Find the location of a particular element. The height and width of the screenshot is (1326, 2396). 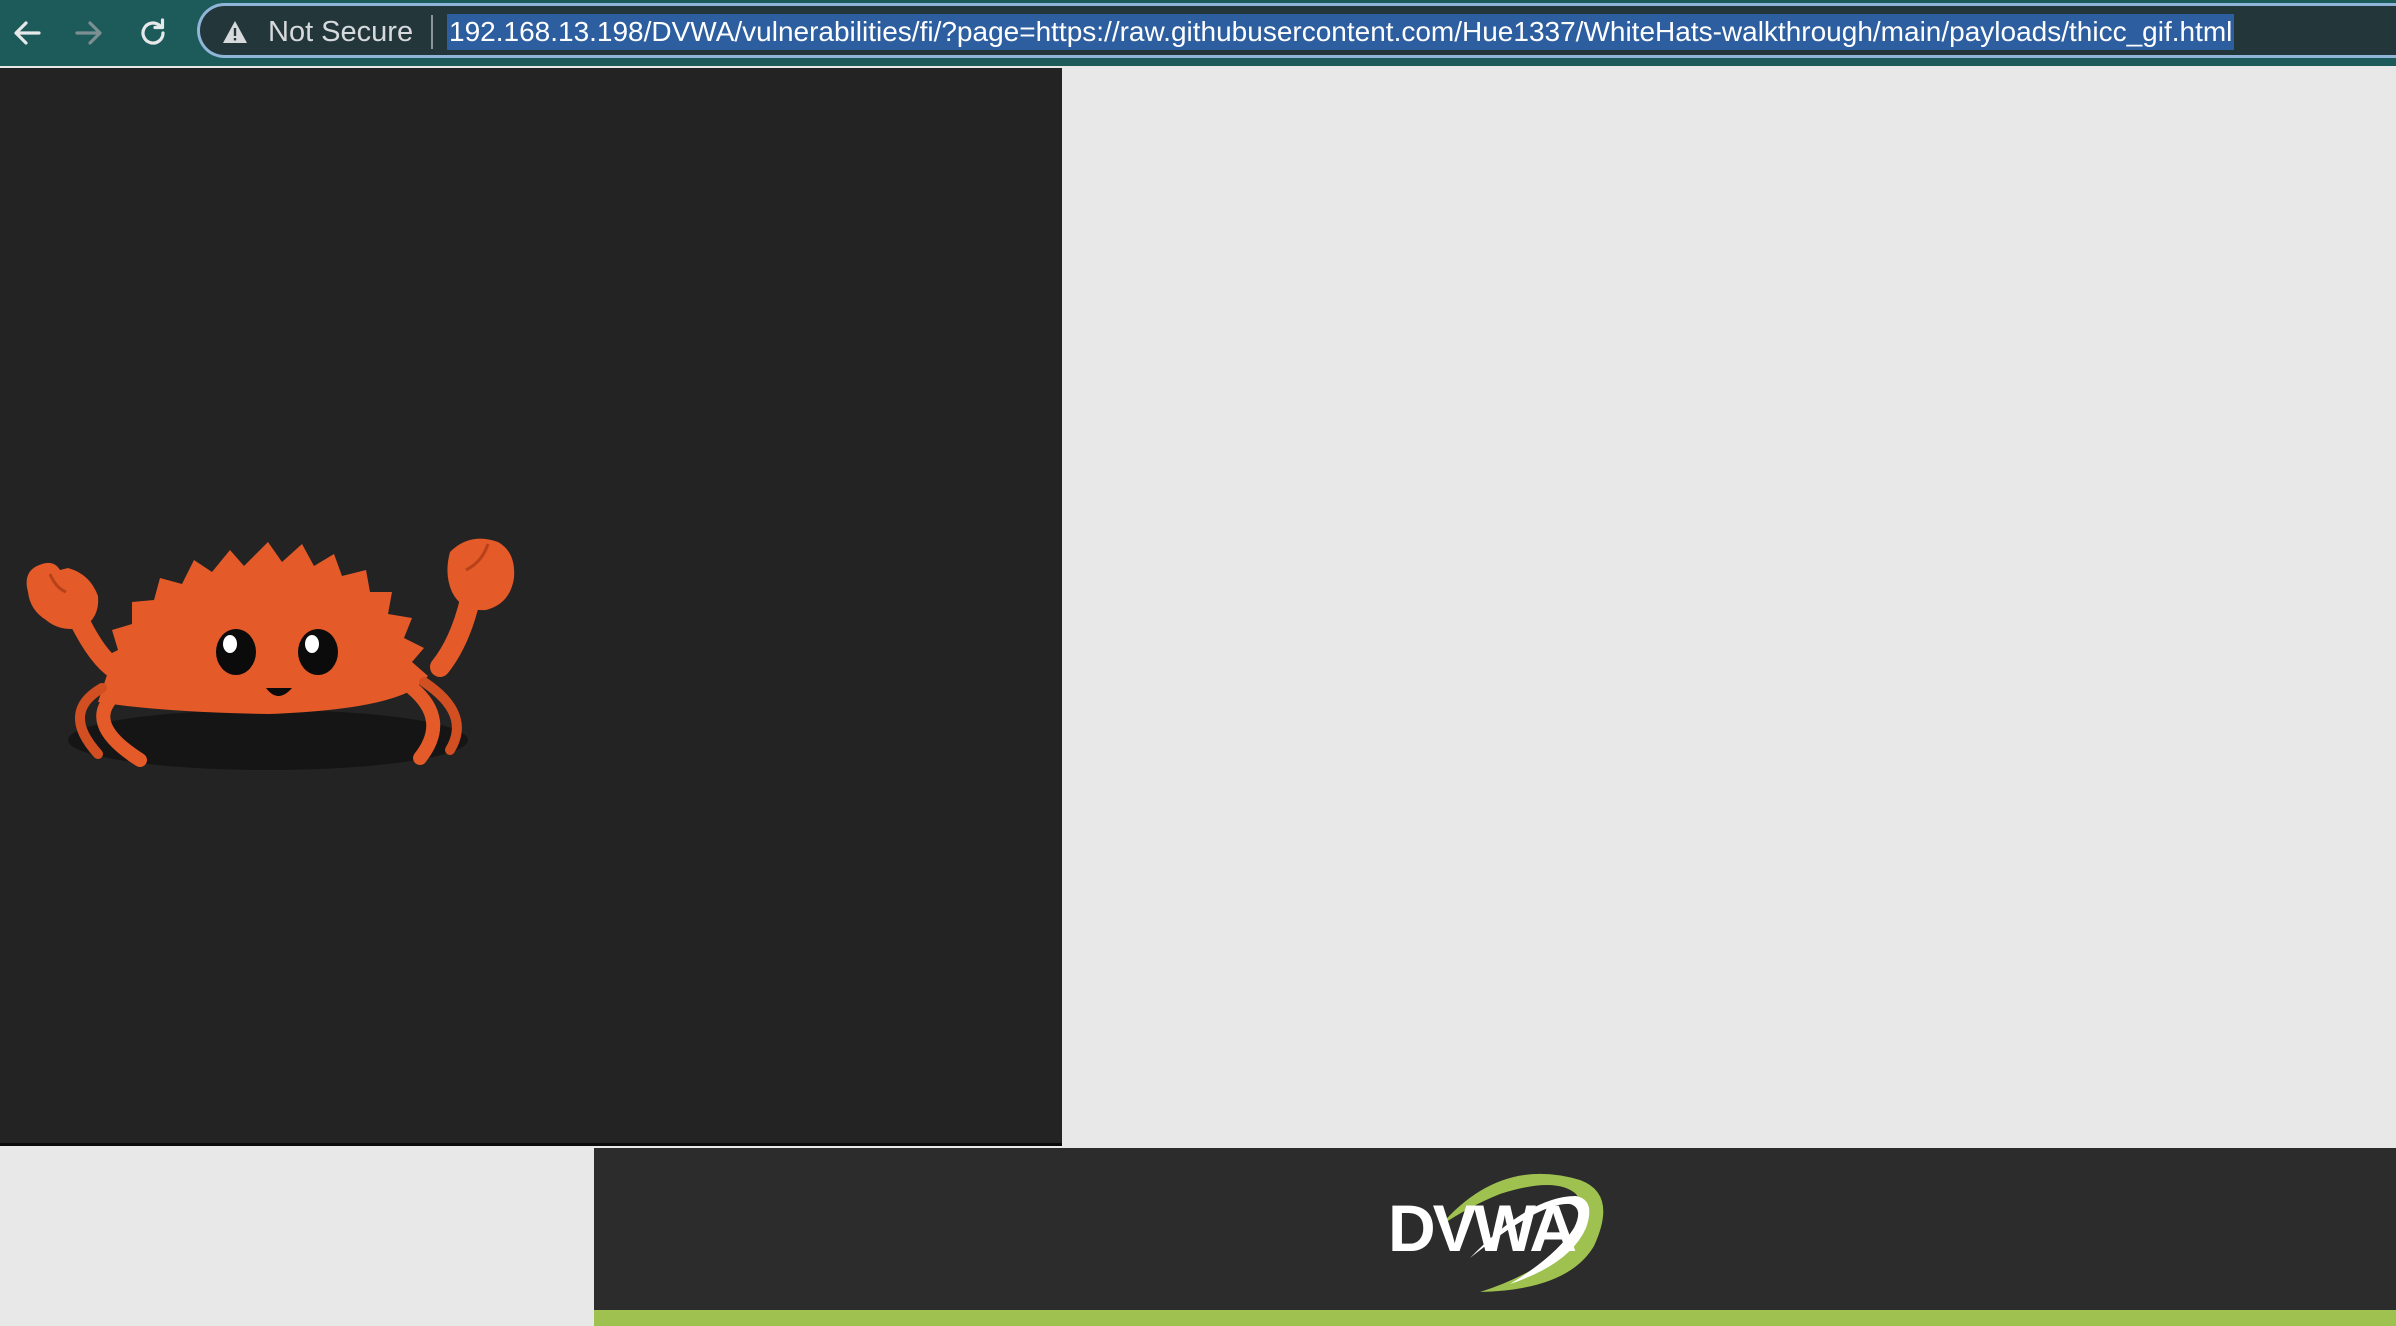

back-button is located at coordinates (27, 33).